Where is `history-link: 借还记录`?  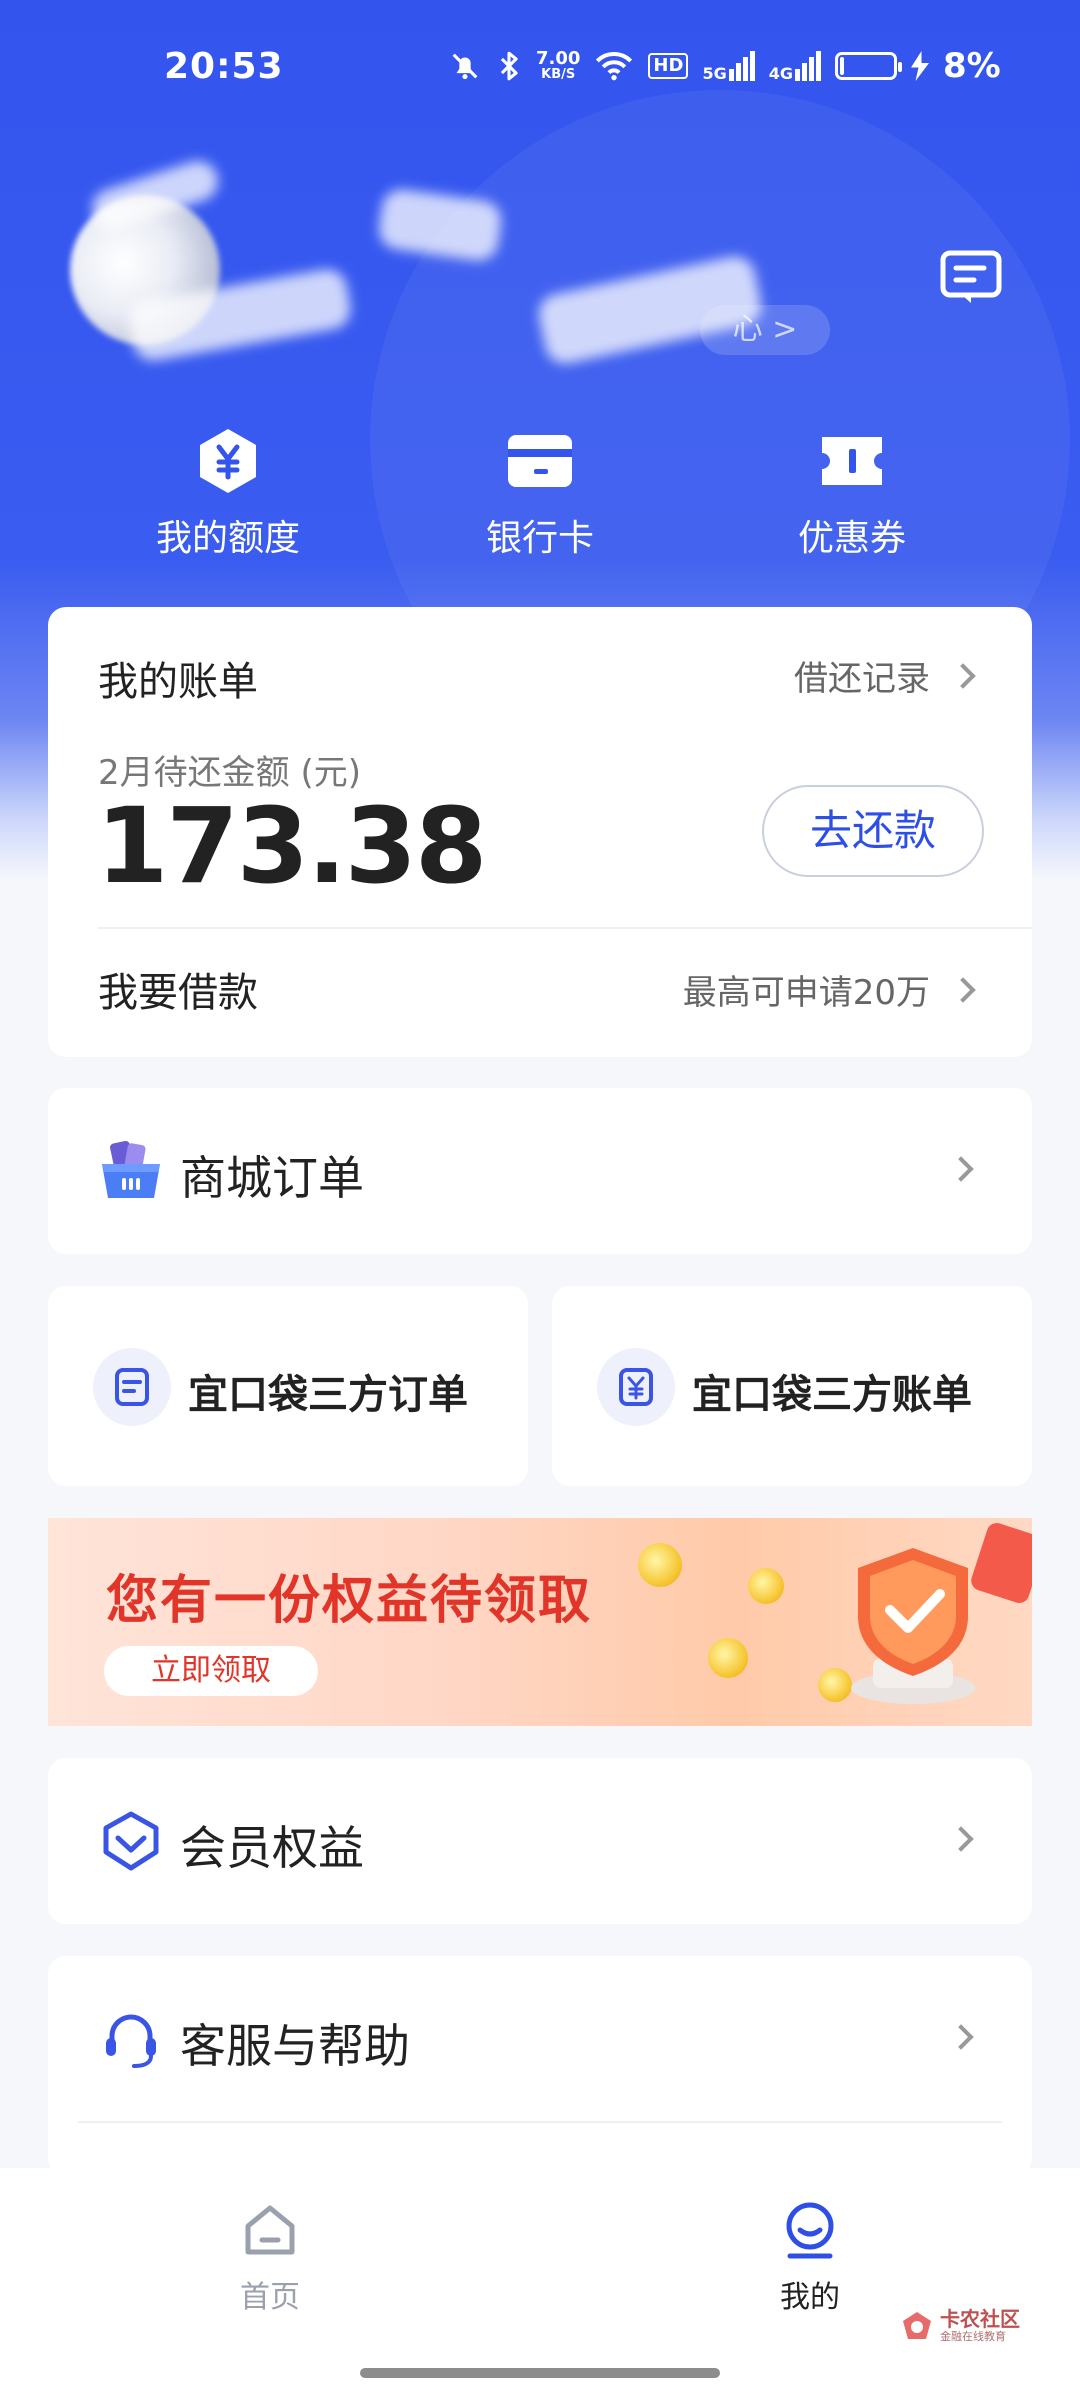
history-link: 借还记录 is located at coordinates (885, 675).